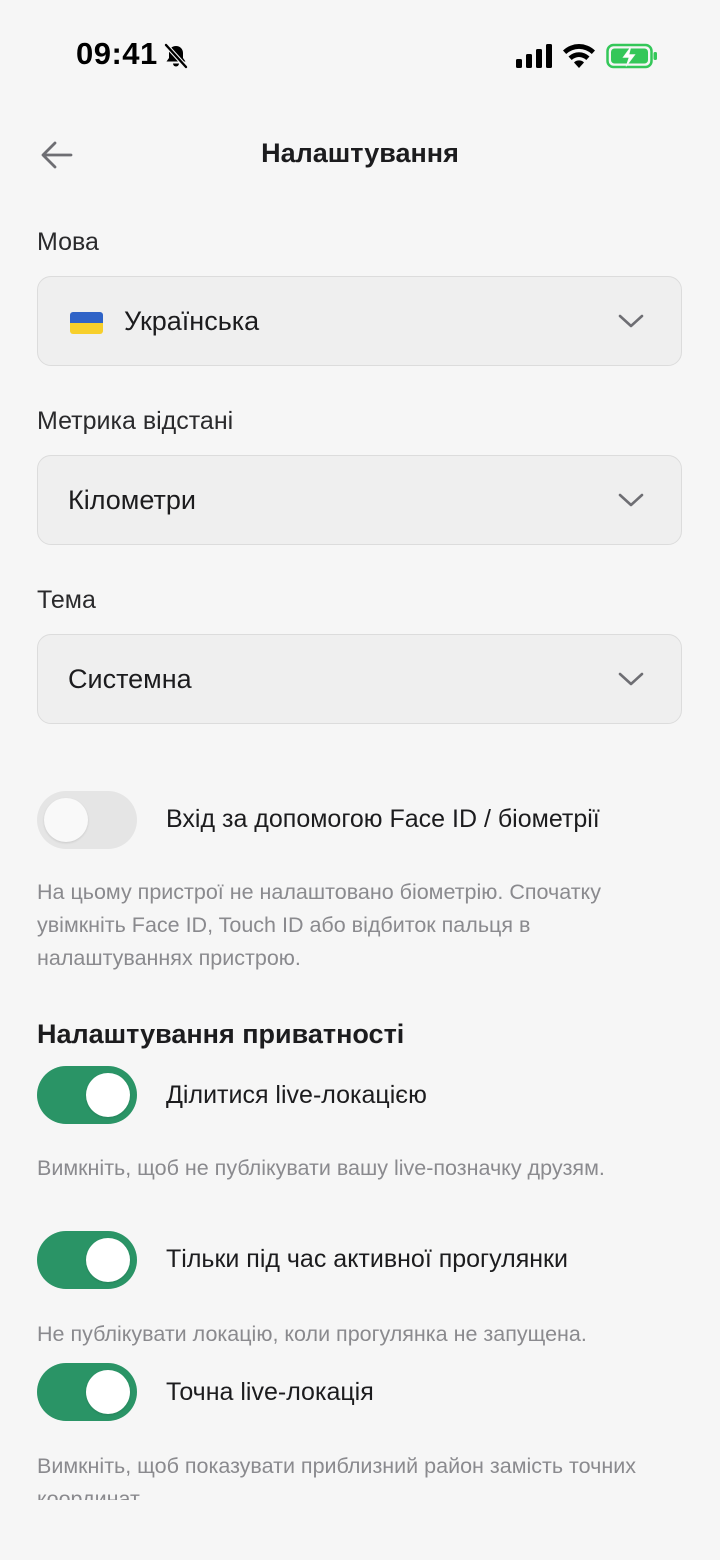 This screenshot has width=720, height=1560. What do you see at coordinates (367, 1259) in the screenshot?
I see `active-walk-only-label: Тільки під час активної прогулянки` at bounding box center [367, 1259].